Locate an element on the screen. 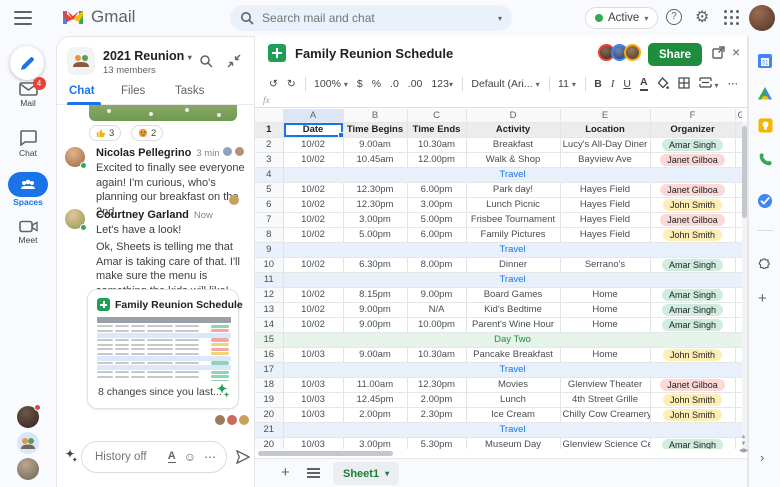  row-number: 6 is located at coordinates (269, 205).